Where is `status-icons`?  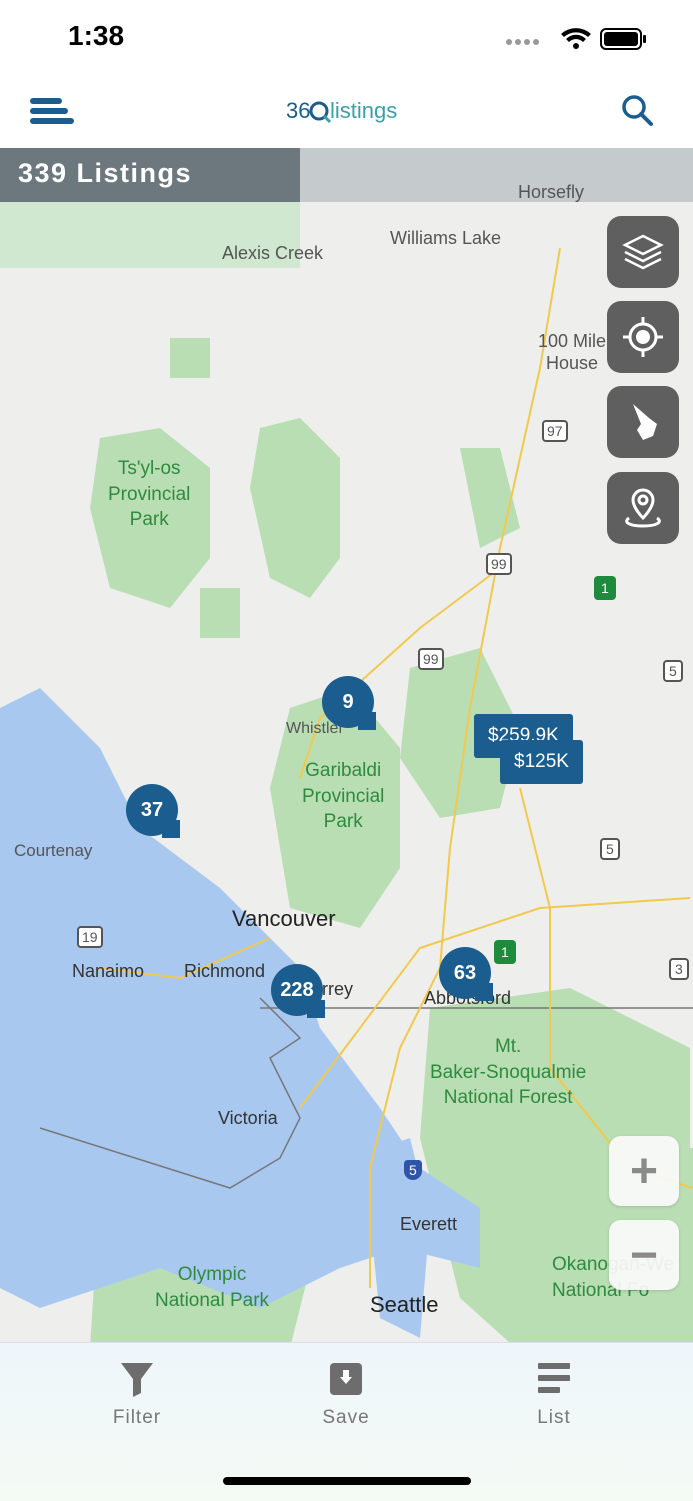 status-icons is located at coordinates (576, 39).